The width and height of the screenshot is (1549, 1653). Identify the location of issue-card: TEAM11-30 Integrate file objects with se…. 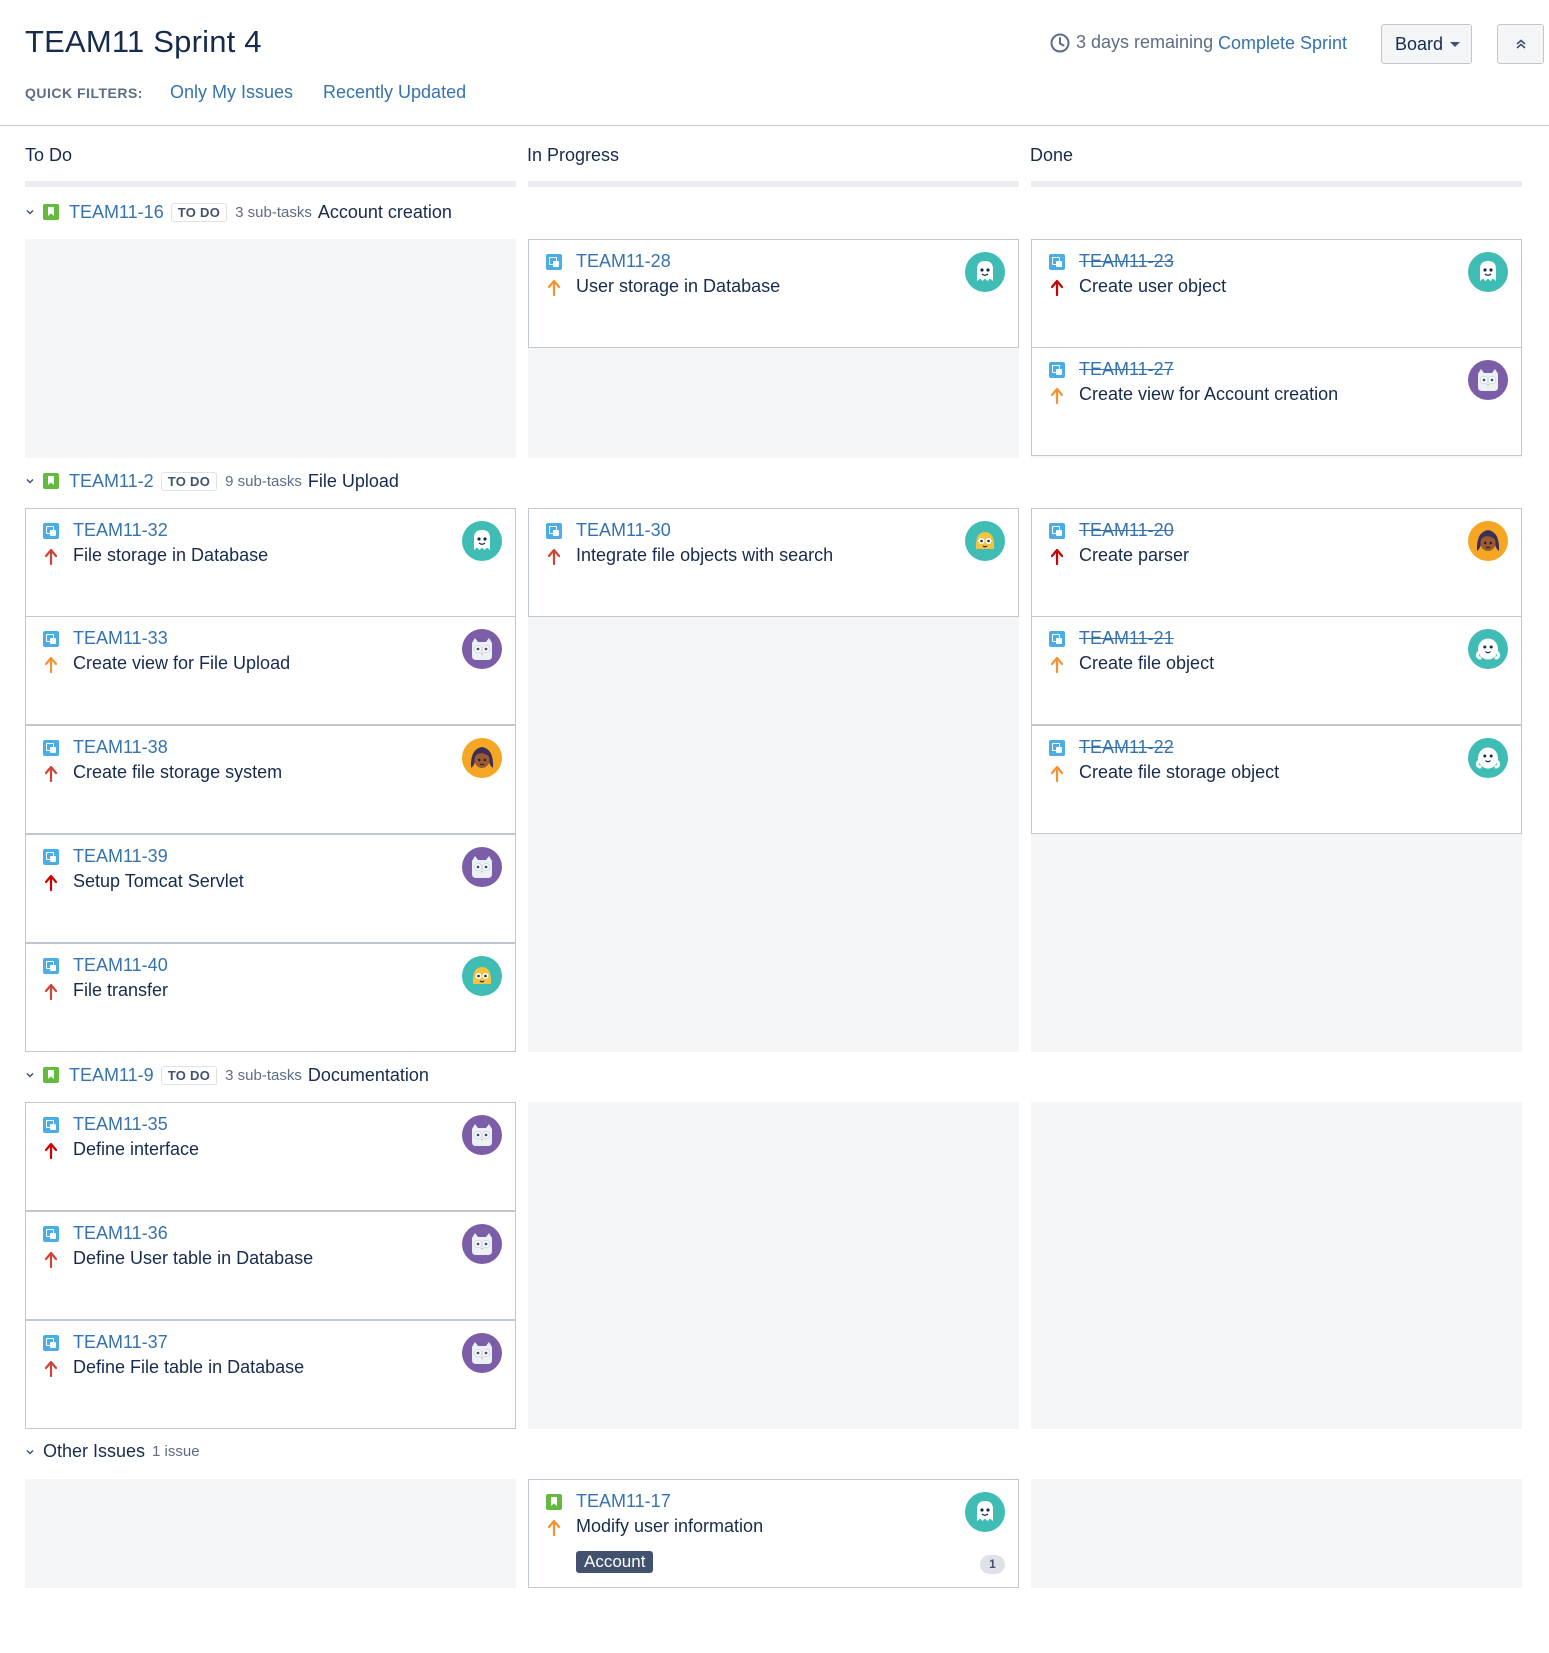
(773, 562).